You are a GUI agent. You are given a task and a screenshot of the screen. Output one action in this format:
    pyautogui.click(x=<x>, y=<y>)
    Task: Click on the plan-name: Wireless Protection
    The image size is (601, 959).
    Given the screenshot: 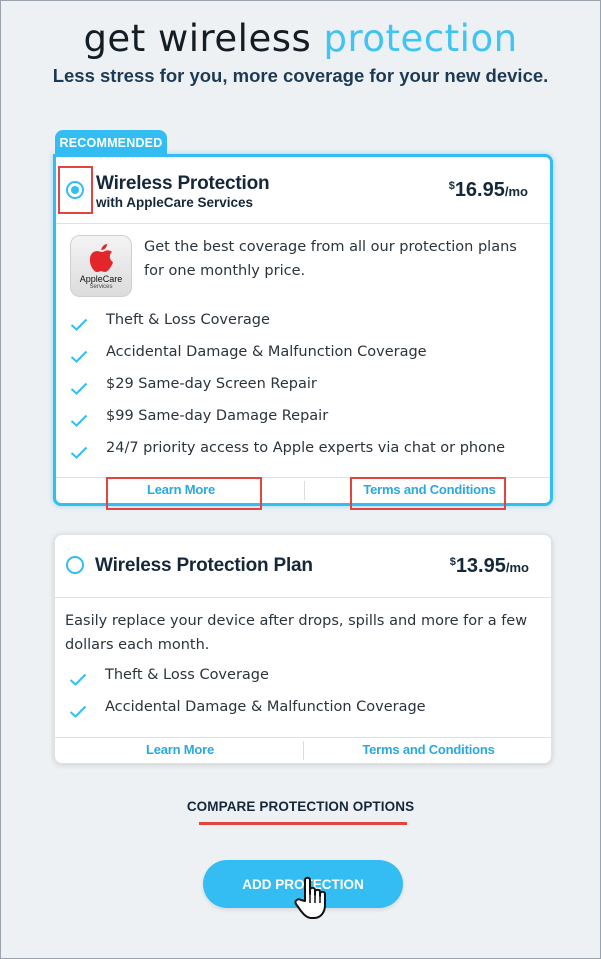 What is the action you would take?
    pyautogui.click(x=183, y=183)
    